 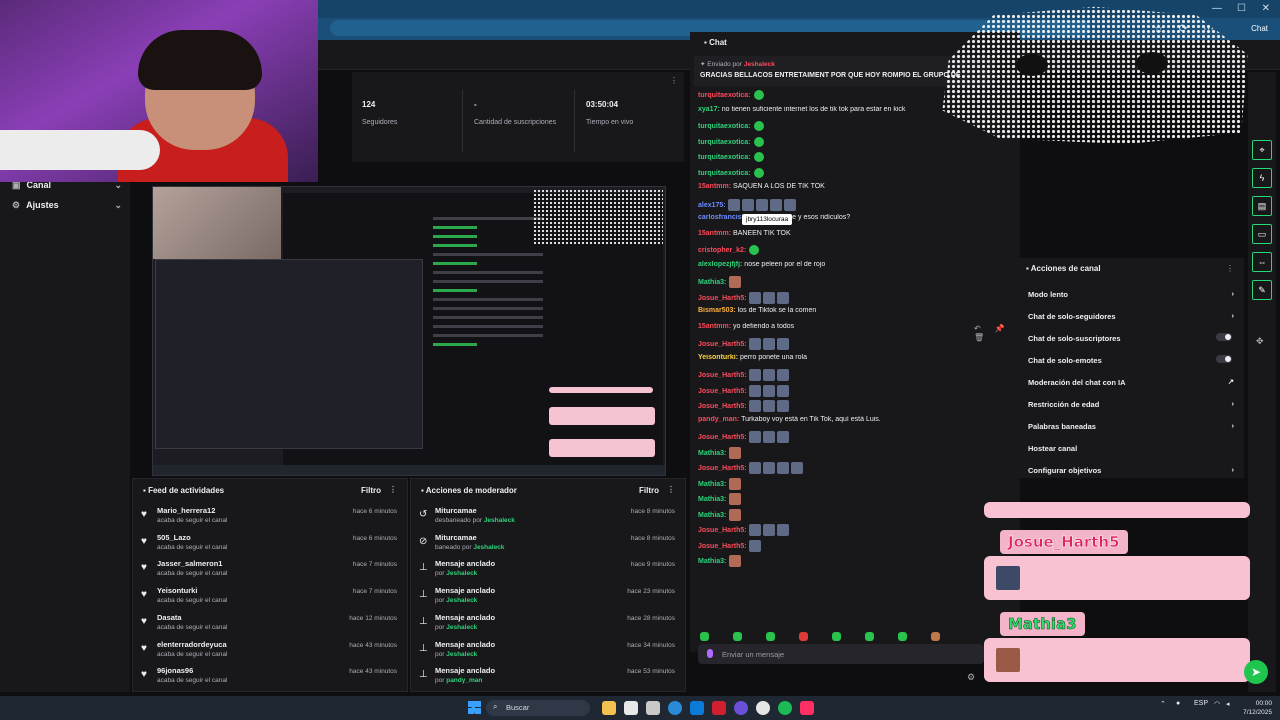 What do you see at coordinates (649, 490) in the screenshot?
I see `filter-button: Filtro` at bounding box center [649, 490].